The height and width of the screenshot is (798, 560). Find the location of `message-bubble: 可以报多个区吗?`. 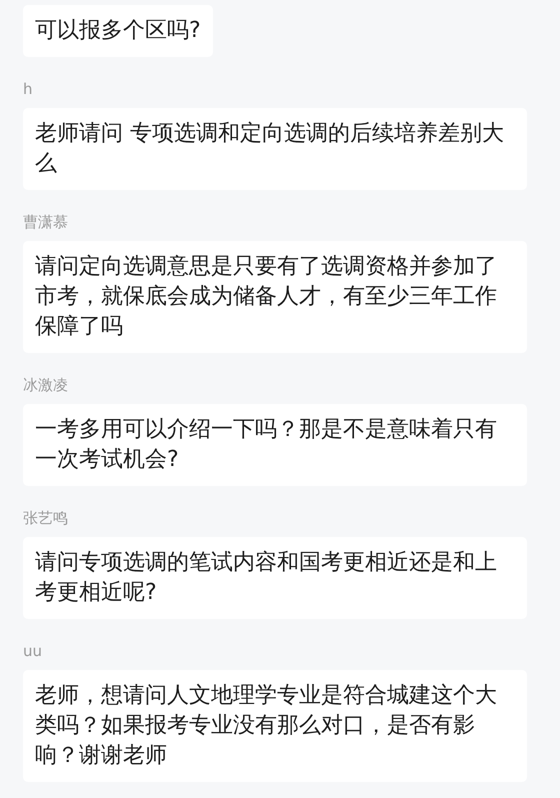

message-bubble: 可以报多个区吗? is located at coordinates (118, 31).